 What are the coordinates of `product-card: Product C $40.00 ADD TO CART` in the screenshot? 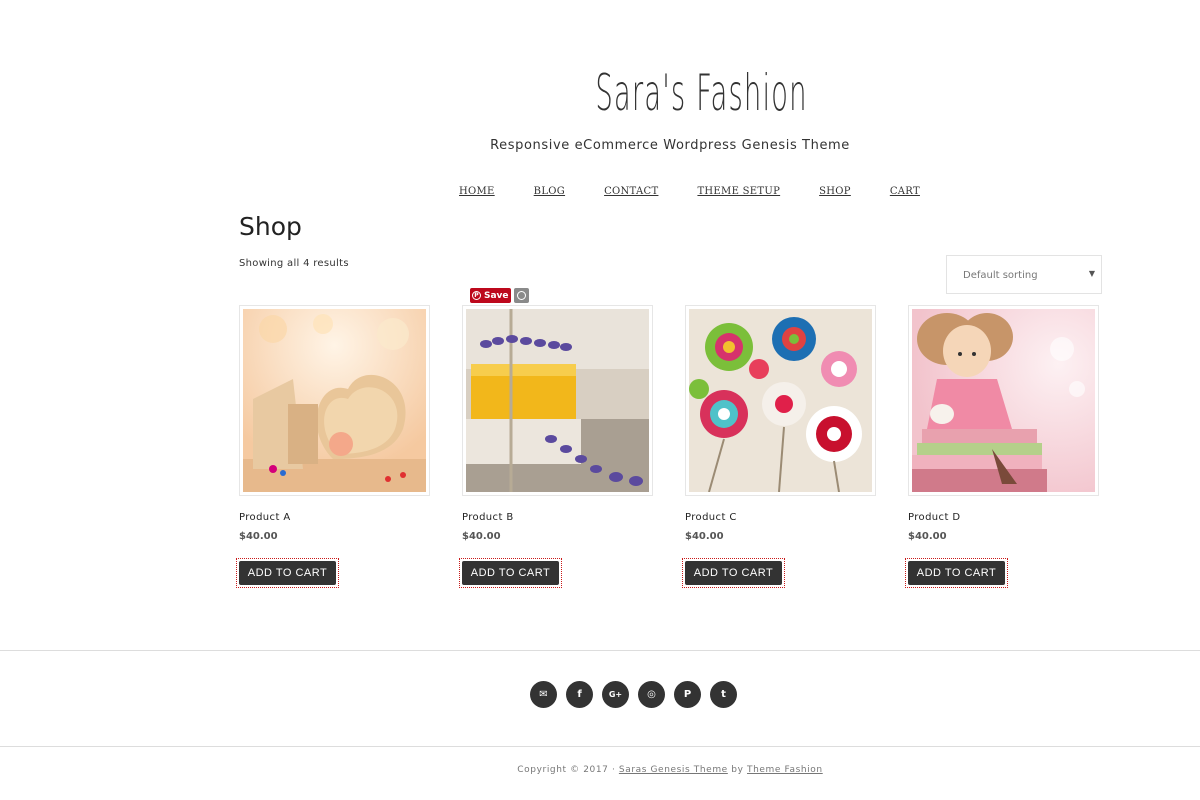 It's located at (779, 446).